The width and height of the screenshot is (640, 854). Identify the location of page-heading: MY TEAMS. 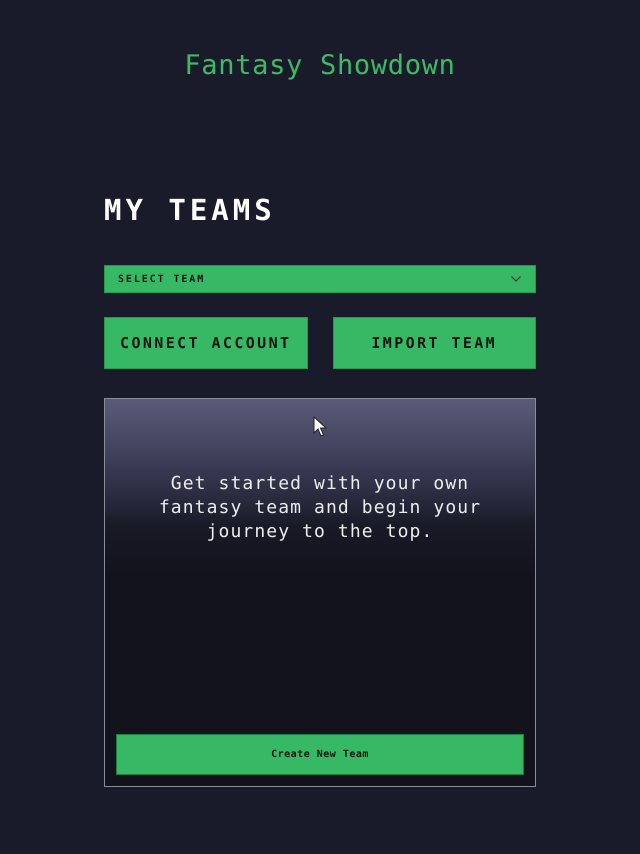
(190, 210).